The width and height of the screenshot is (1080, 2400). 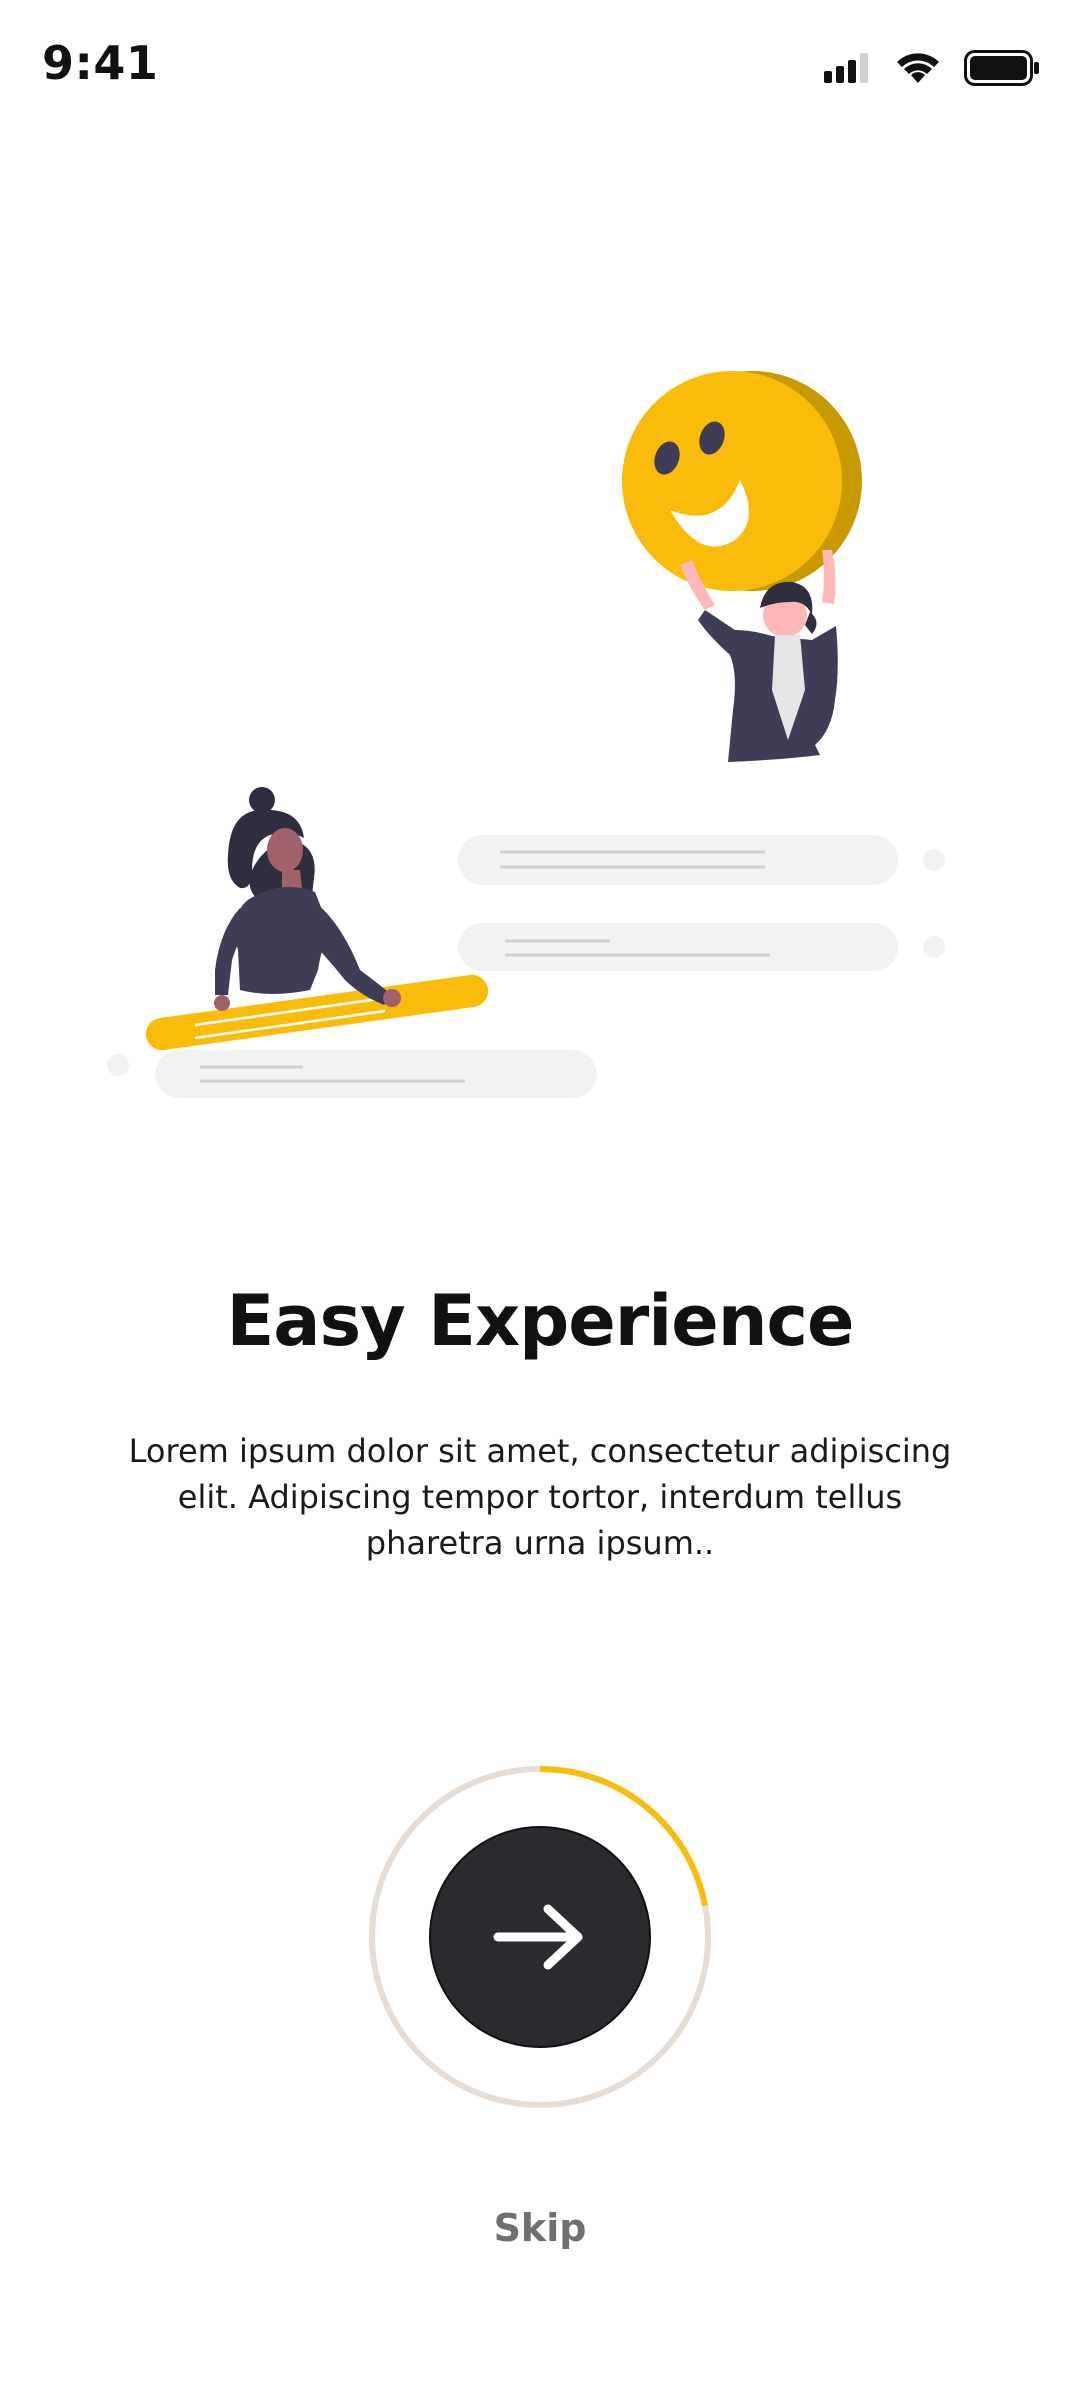 I want to click on battery-icon, so click(x=1001, y=68).